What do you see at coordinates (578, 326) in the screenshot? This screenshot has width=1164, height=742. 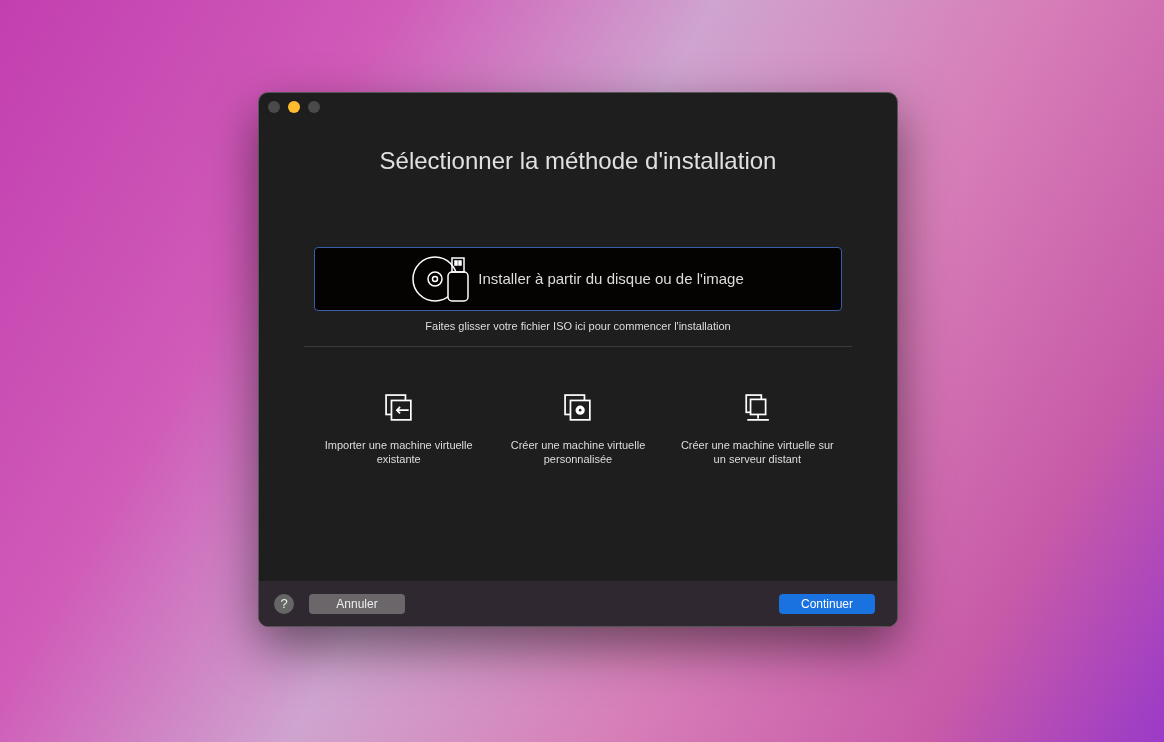 I see `drop-hint: Faites glisser votre fichier ISO ici pour commencer l'installation` at bounding box center [578, 326].